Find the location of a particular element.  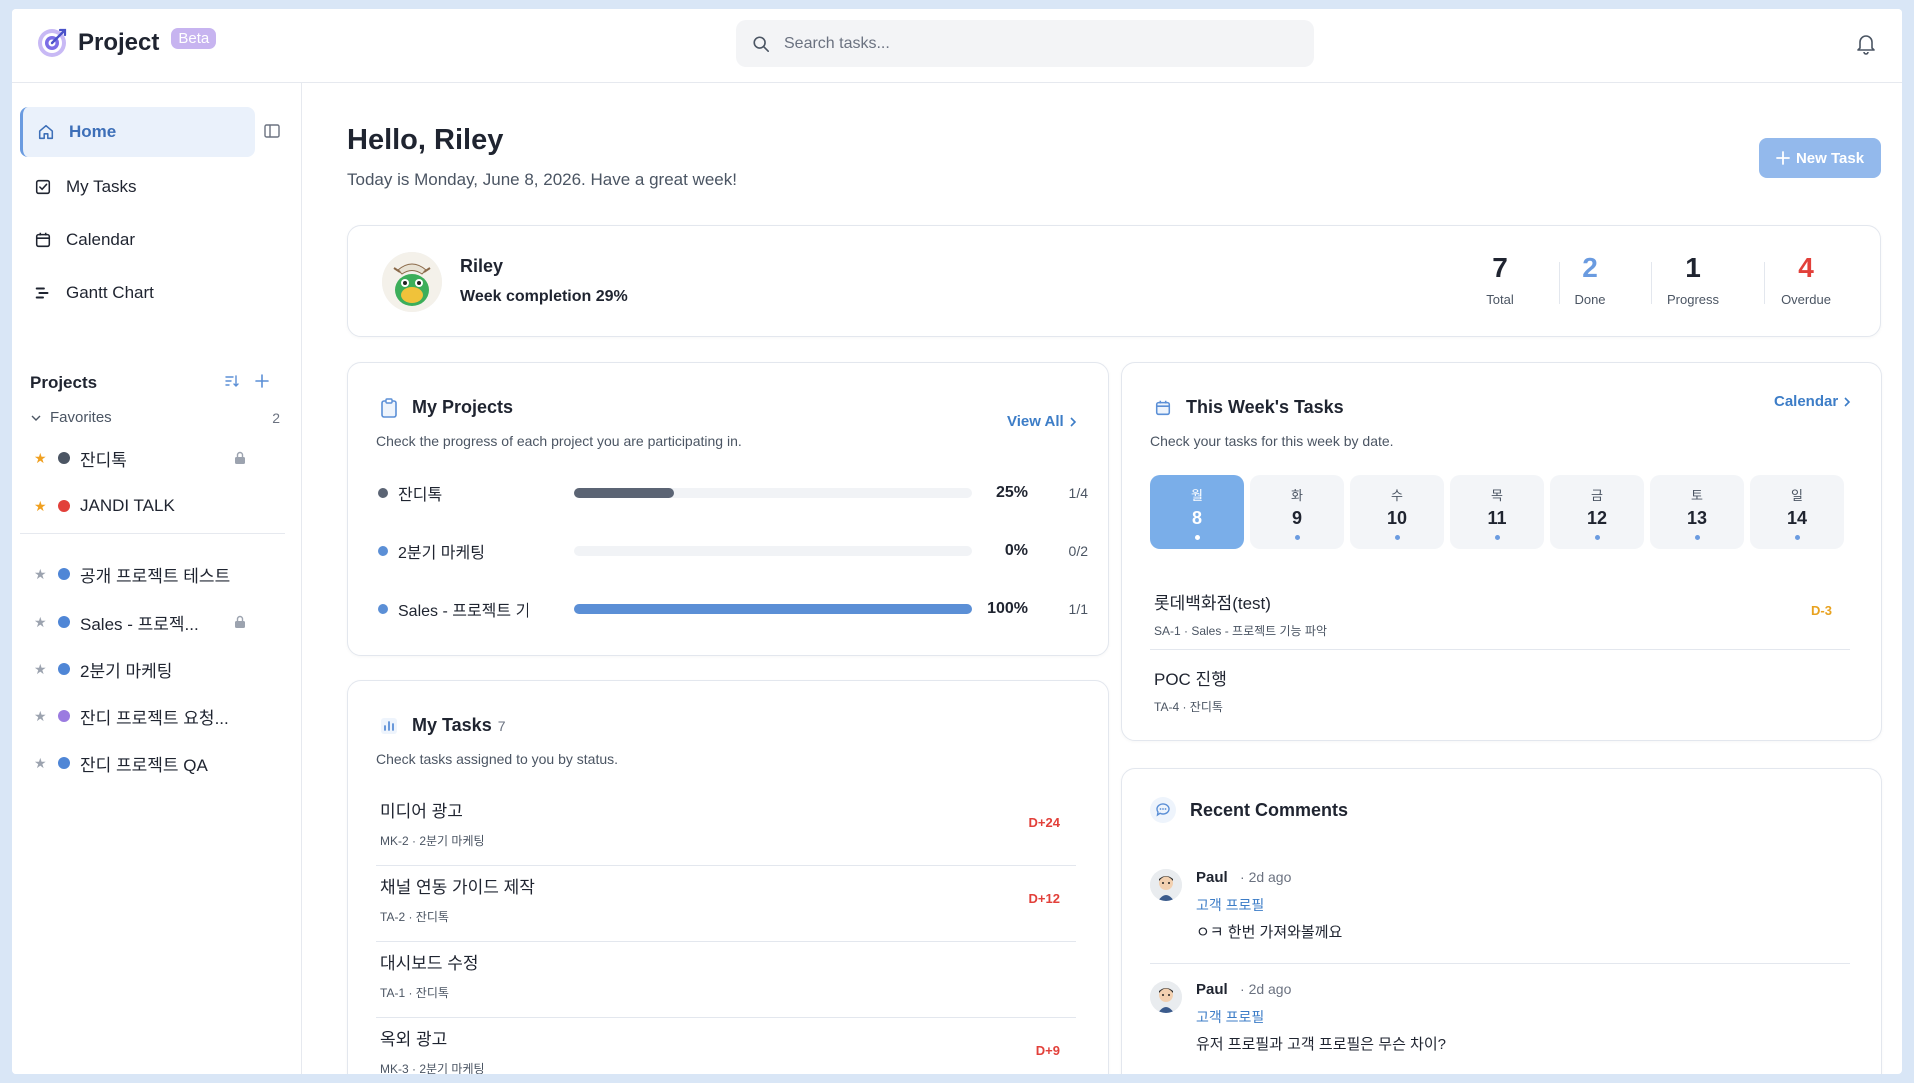

chevron-down-icon is located at coordinates (36, 418).